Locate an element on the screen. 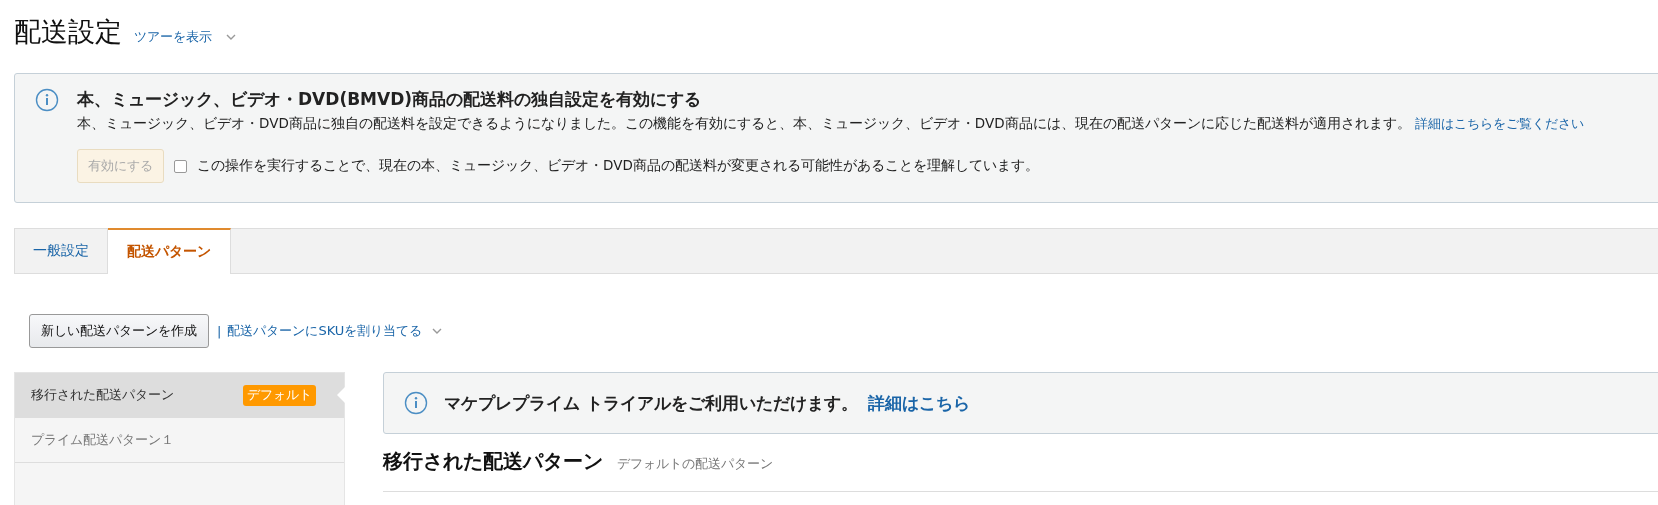  consent-checkbox is located at coordinates (180, 166).